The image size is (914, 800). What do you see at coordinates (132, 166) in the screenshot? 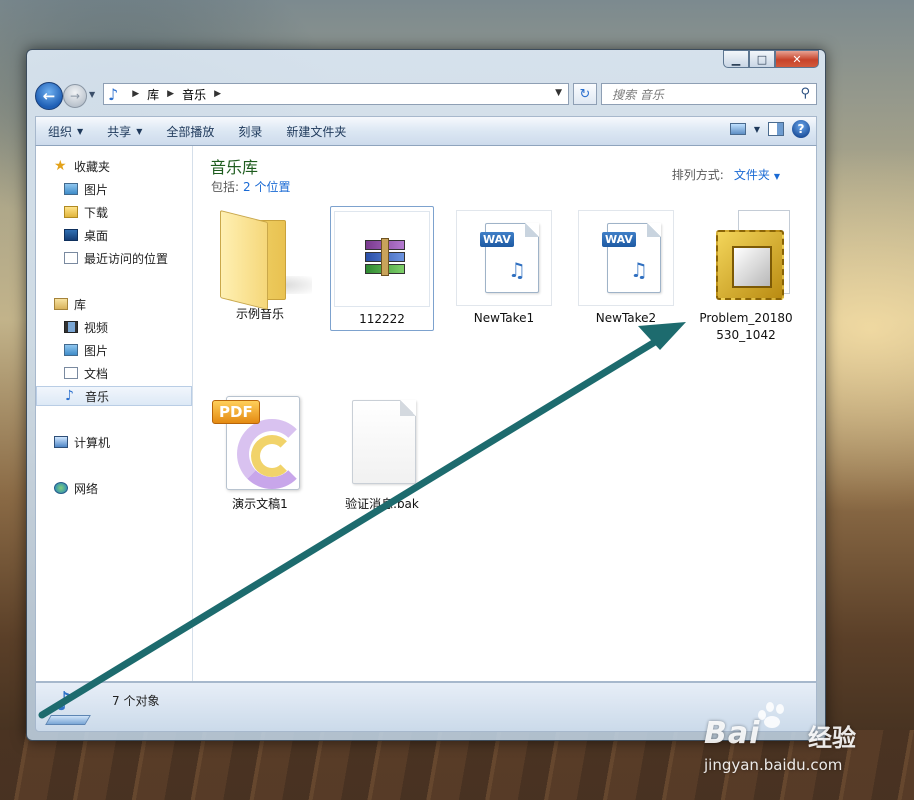
I see `sidebar-favorites: ★ 收藏夹` at bounding box center [132, 166].